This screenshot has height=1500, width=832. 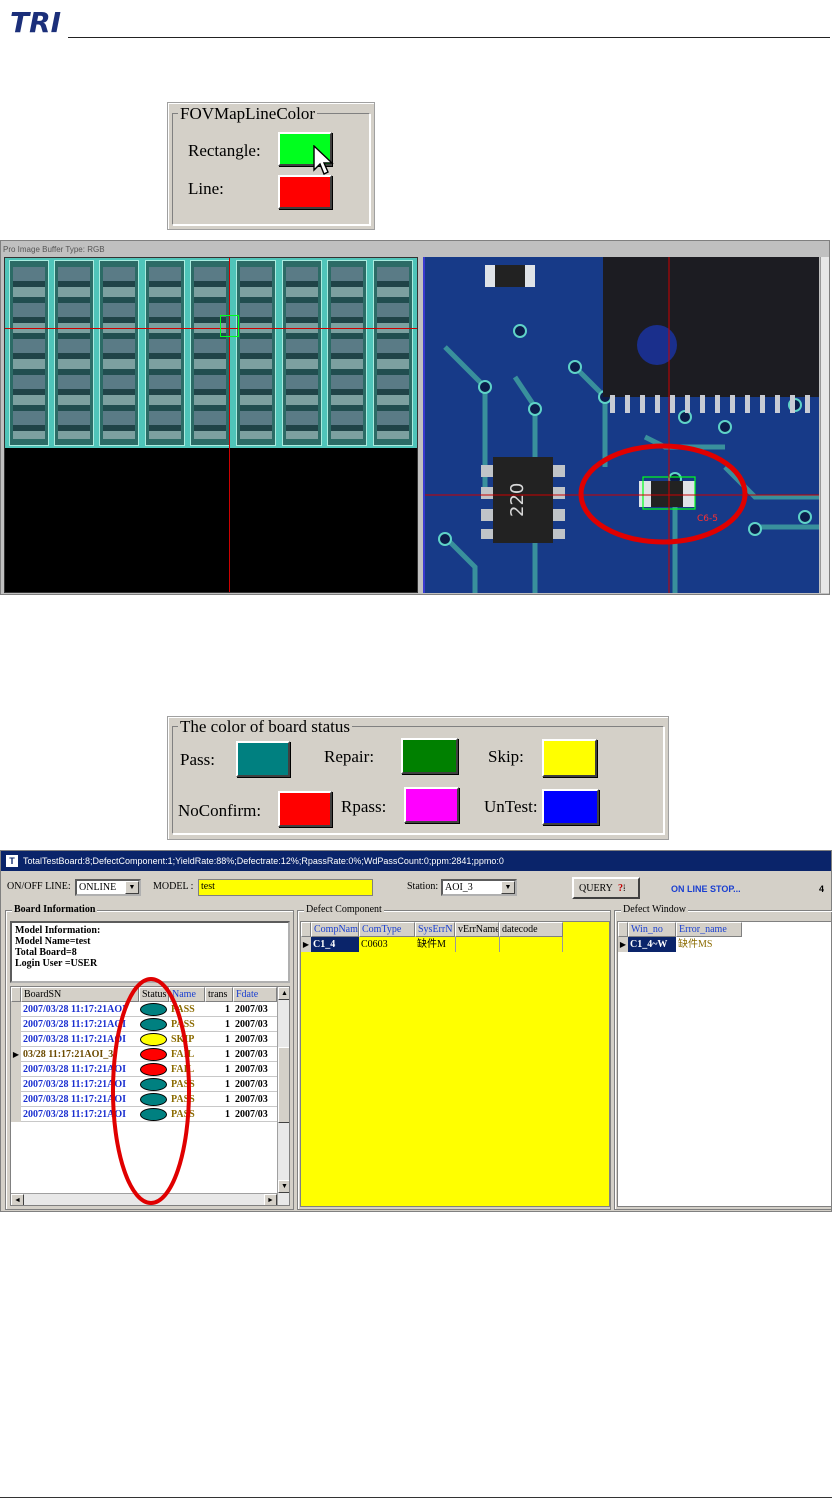 What do you see at coordinates (283, 993) in the screenshot?
I see `scroll-up-icon: ▲` at bounding box center [283, 993].